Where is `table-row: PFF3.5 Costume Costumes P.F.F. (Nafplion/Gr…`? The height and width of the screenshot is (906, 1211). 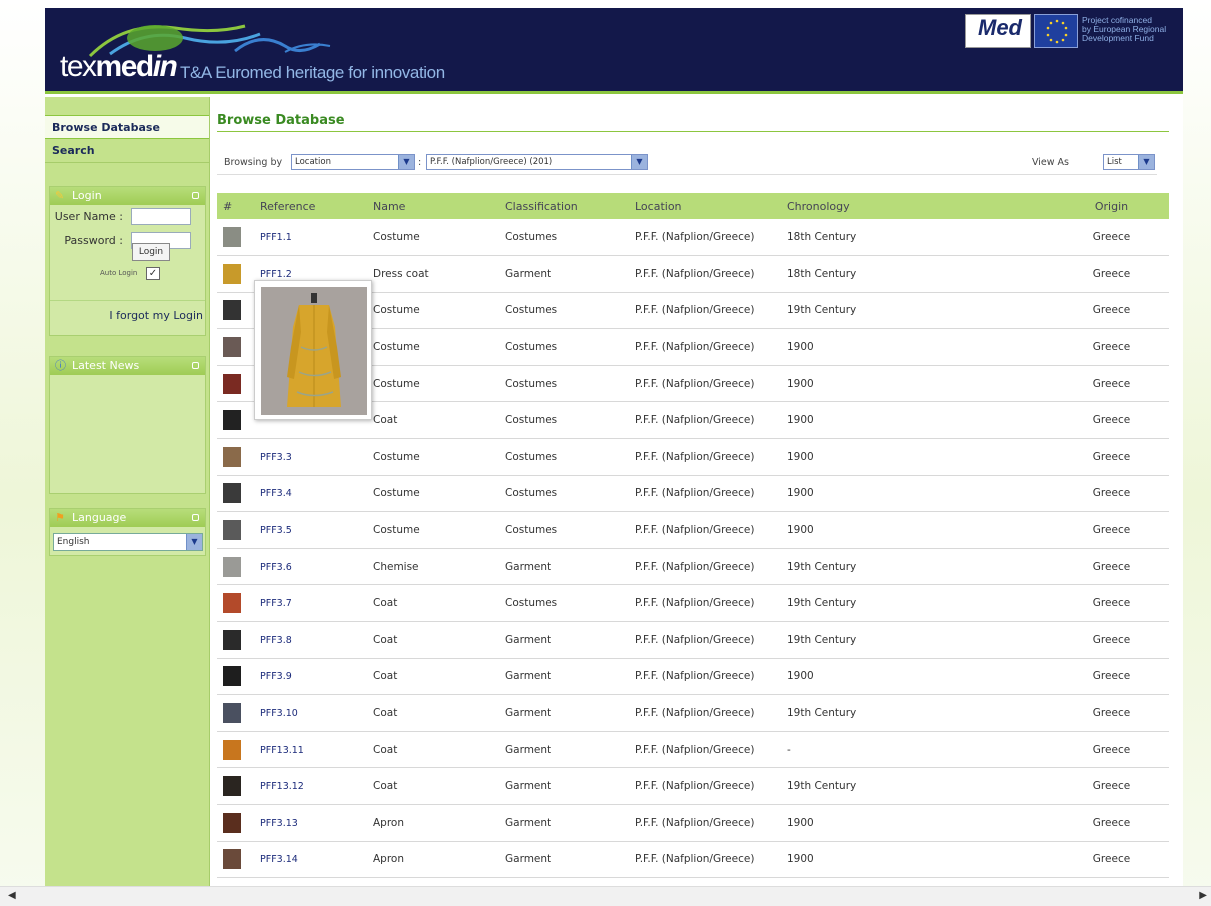
table-row: PFF3.5 Costume Costumes P.F.F. (Nafplion/Gr… is located at coordinates (693, 530).